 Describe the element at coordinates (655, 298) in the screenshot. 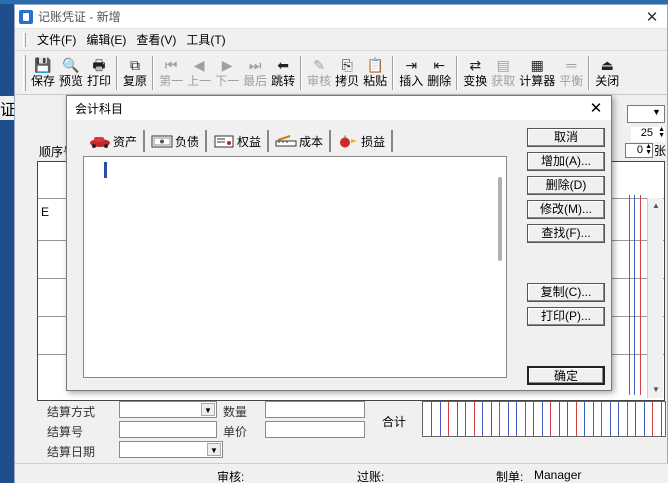

I see `grid-scrollbar: ▲ ▼` at that location.